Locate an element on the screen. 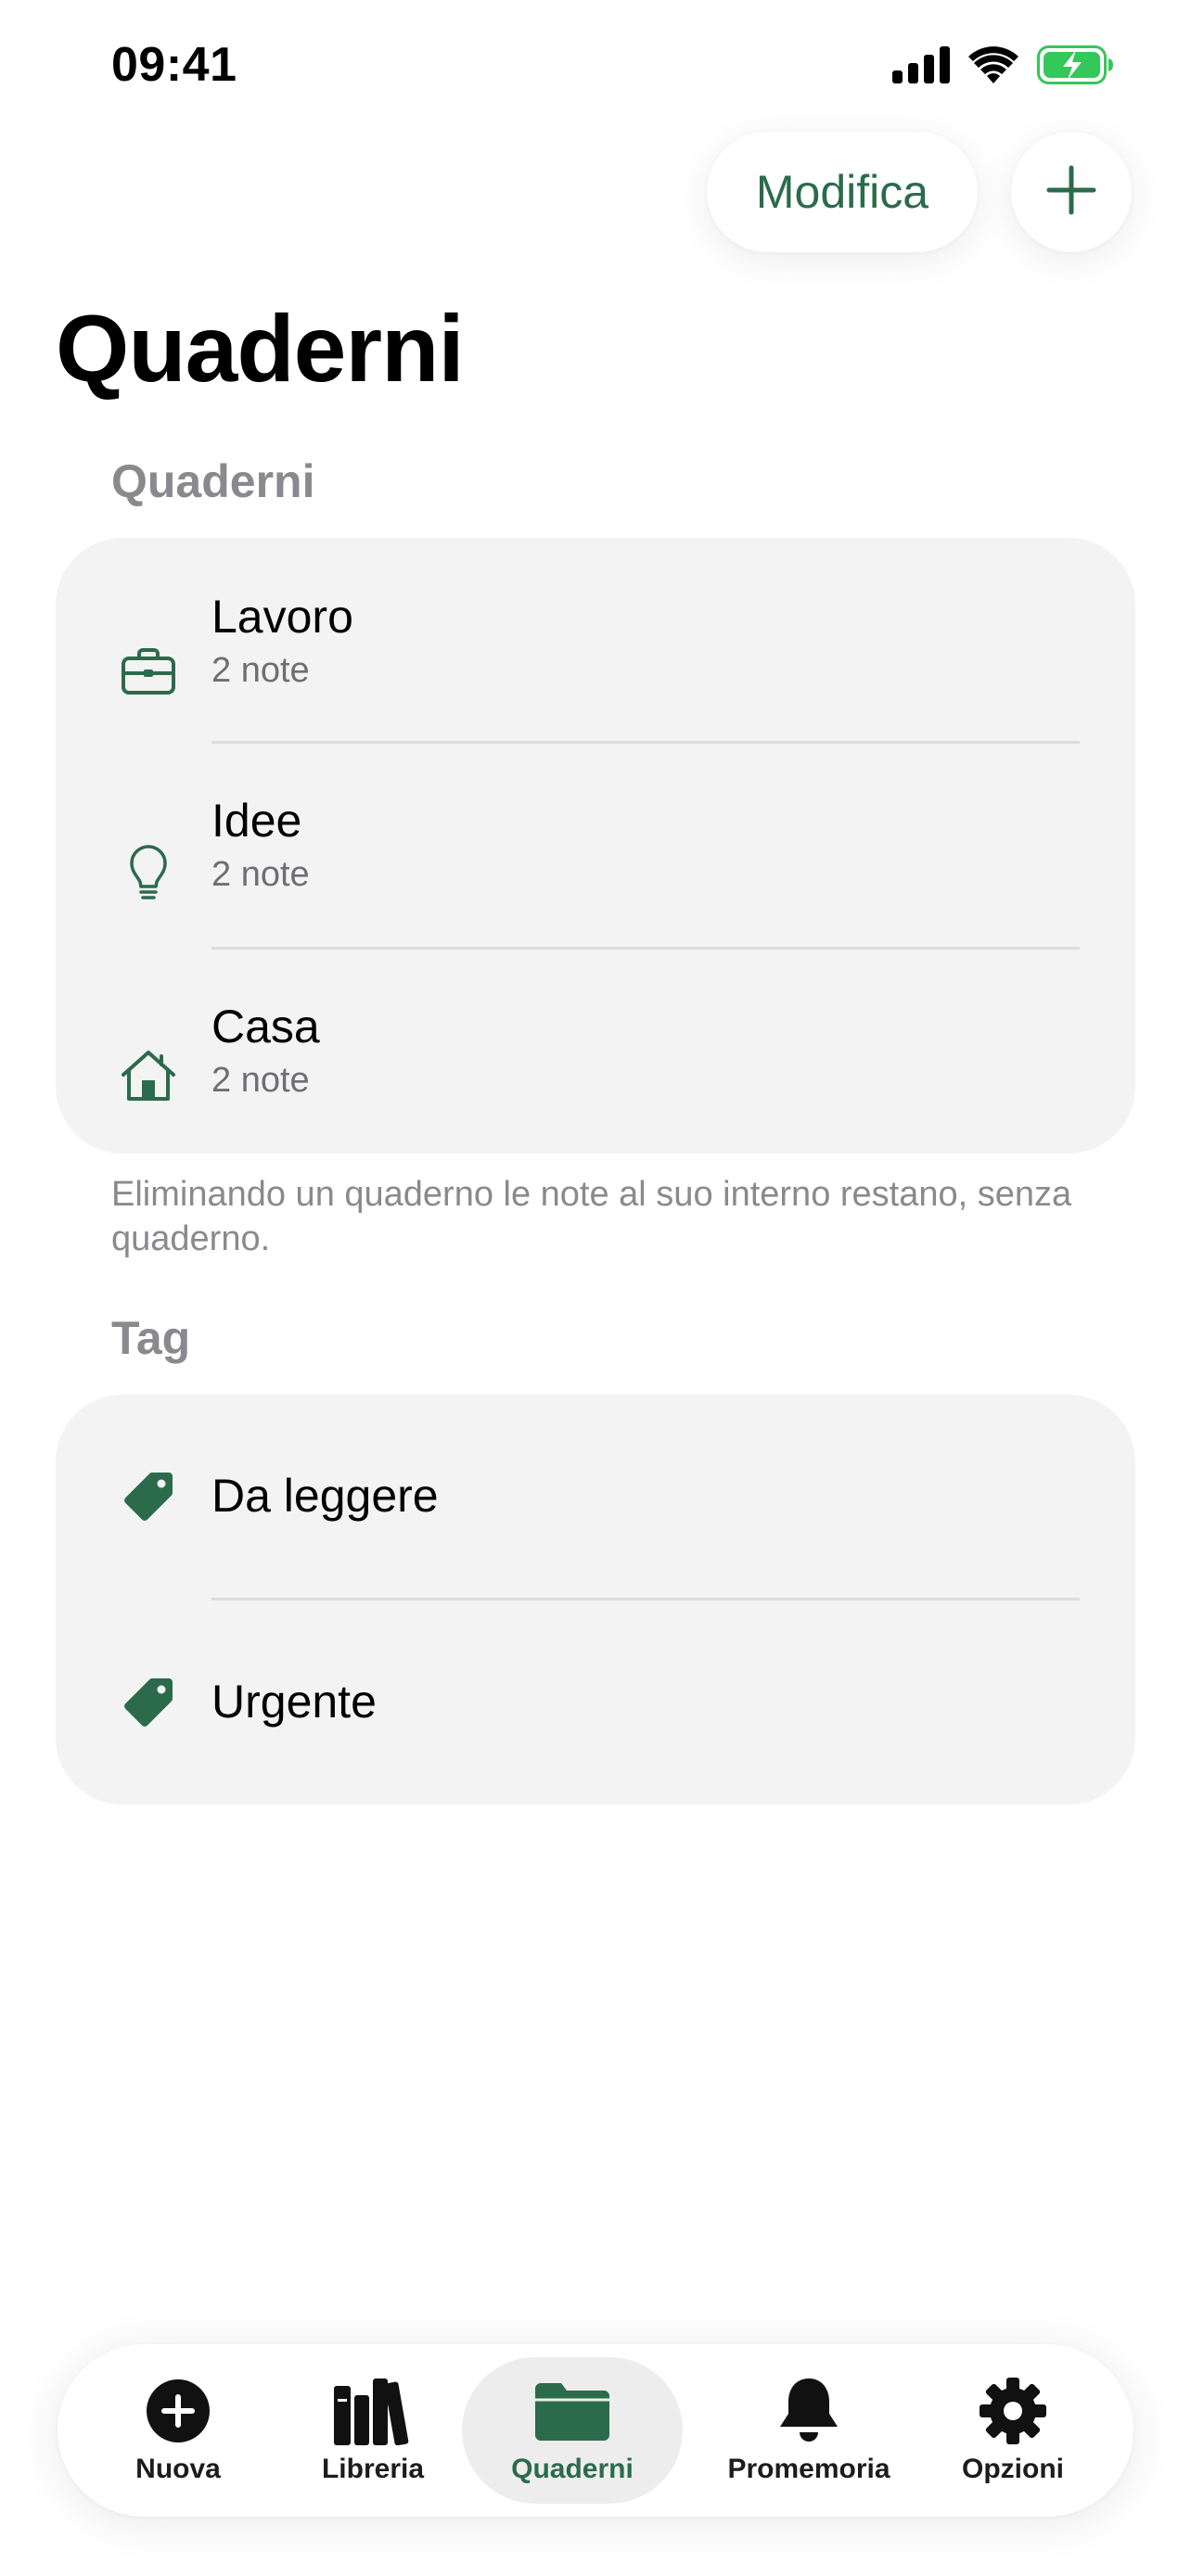 The width and height of the screenshot is (1191, 2576). folder-icon is located at coordinates (572, 2411).